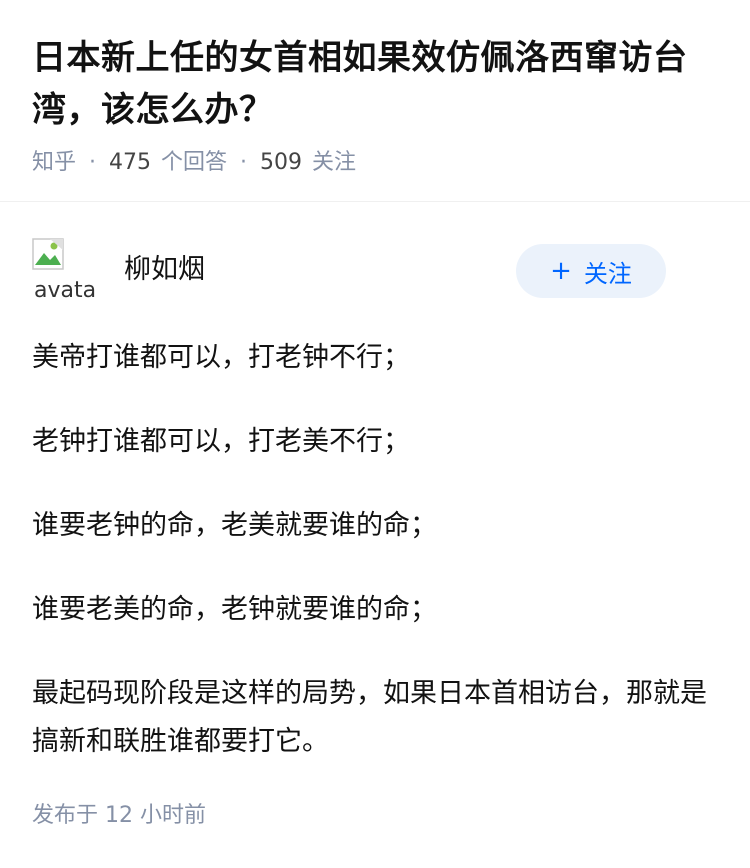  What do you see at coordinates (281, 162) in the screenshot?
I see `follow-count: 509` at bounding box center [281, 162].